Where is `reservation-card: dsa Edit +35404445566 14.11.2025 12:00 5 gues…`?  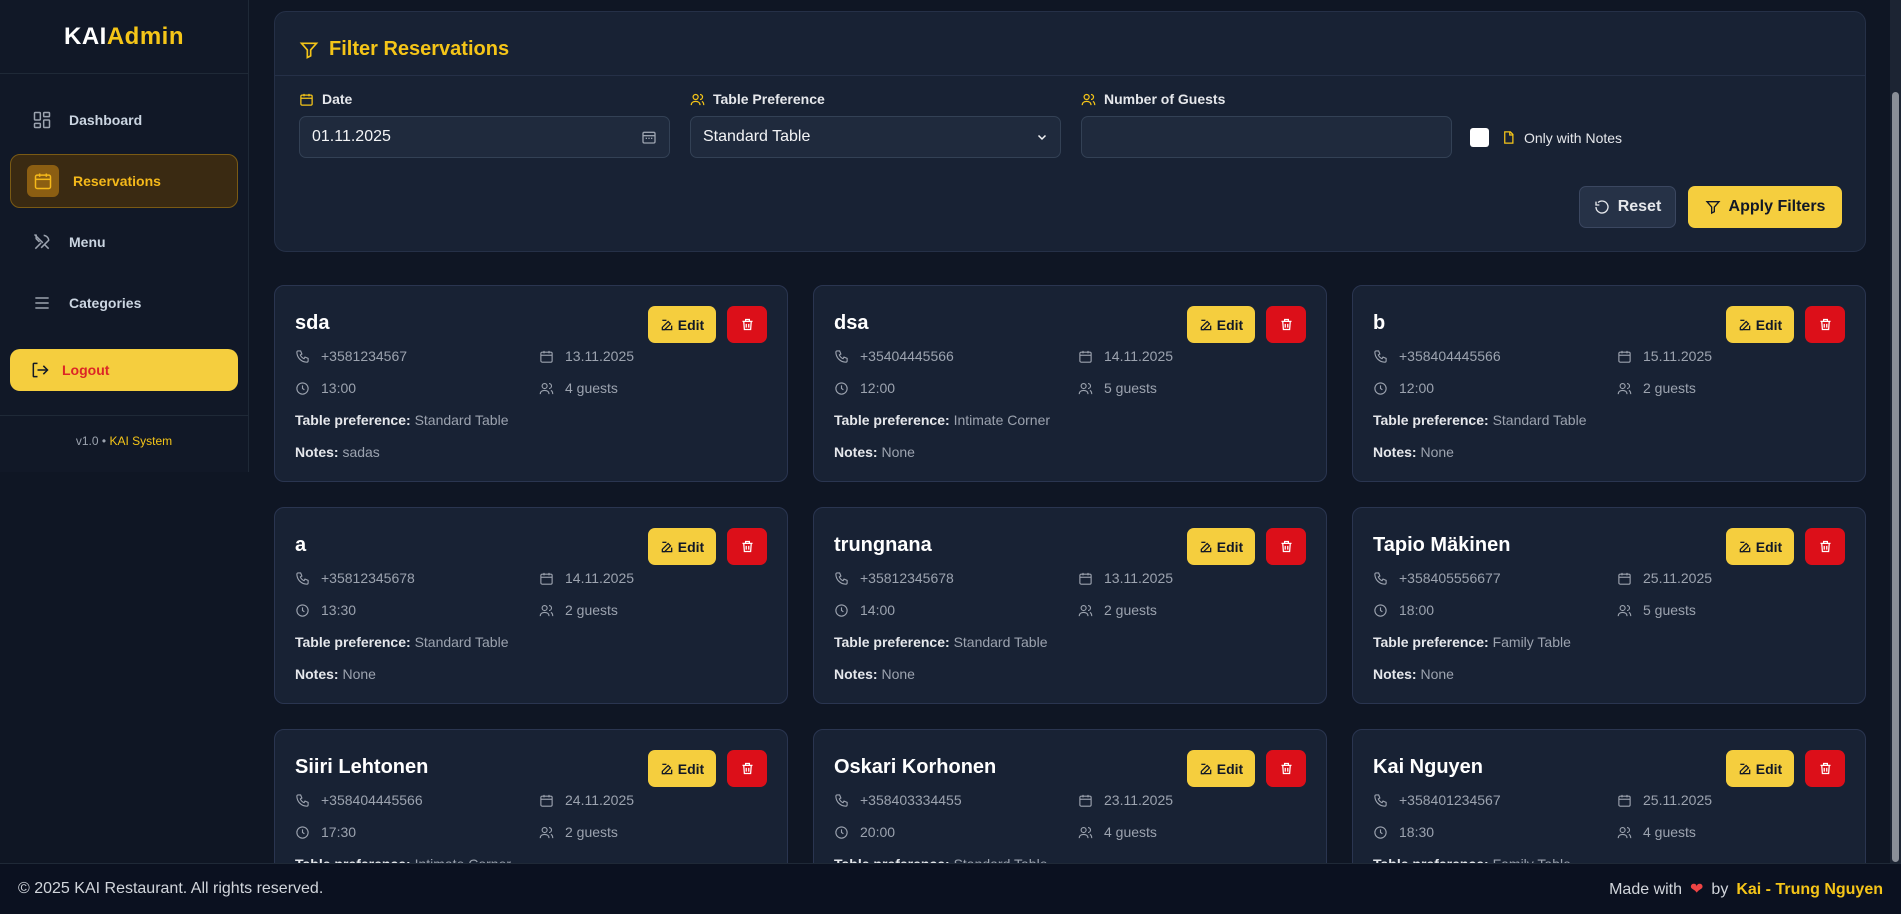 reservation-card: dsa Edit +35404445566 14.11.2025 12:00 5 gues… is located at coordinates (1070, 383).